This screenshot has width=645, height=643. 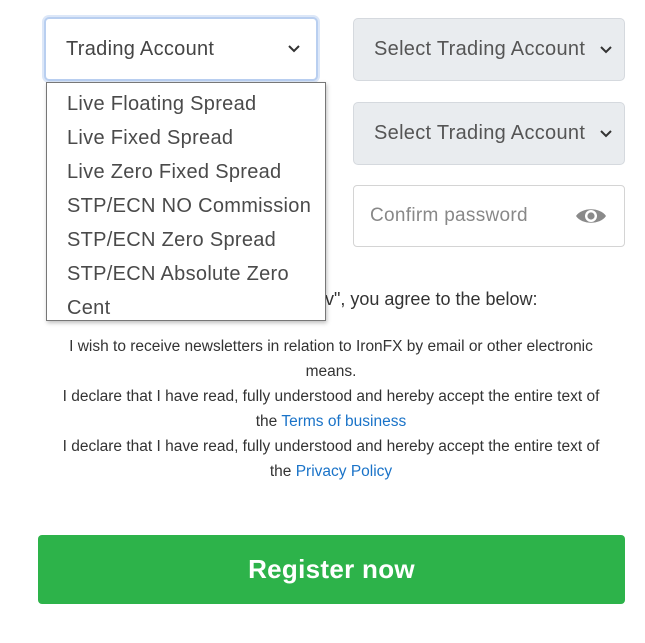 I want to click on account-type-select-value: Trading Account, so click(x=140, y=48).